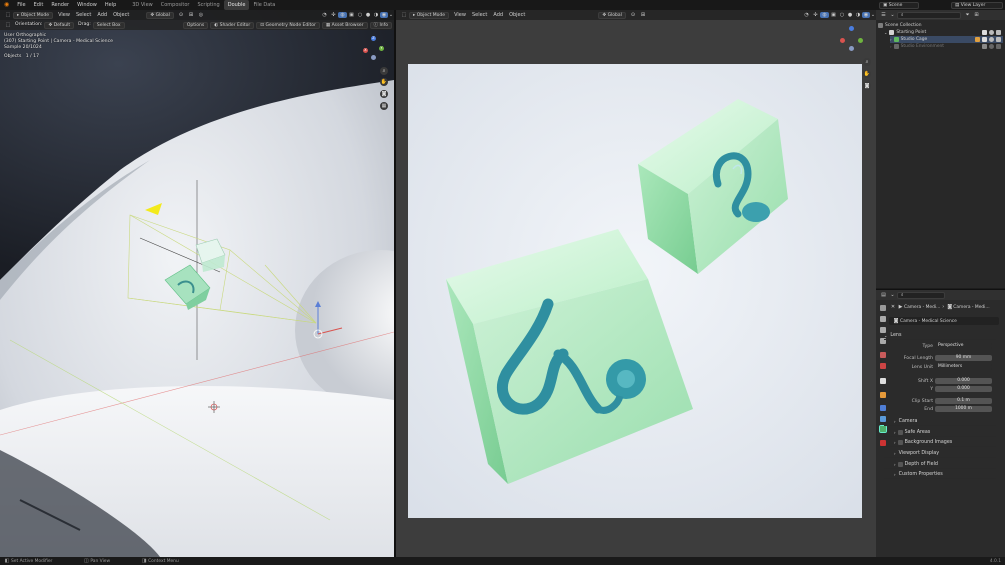 The width and height of the screenshot is (1005, 565). I want to click on right-gizmo-x-axis, so click(842, 40).